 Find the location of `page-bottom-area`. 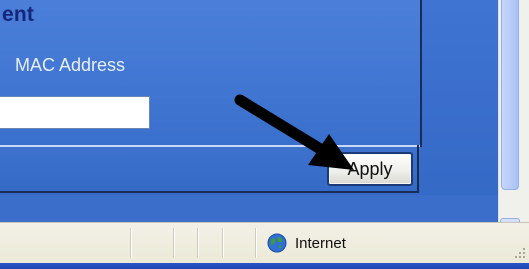

page-bottom-area is located at coordinates (249, 208).